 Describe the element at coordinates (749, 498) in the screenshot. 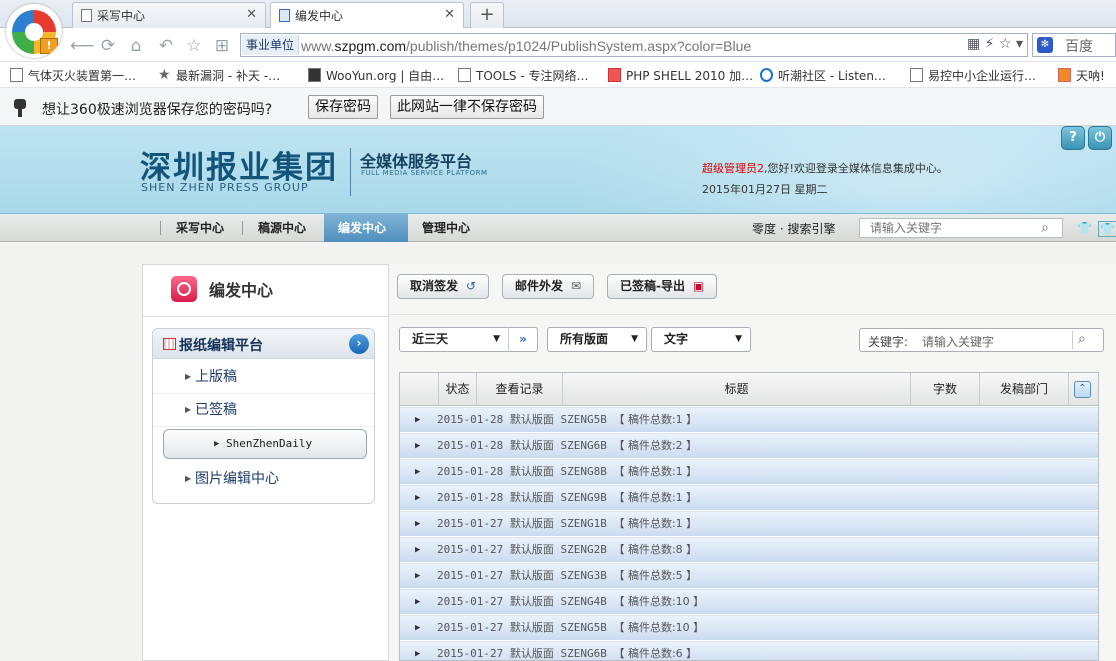

I see `table-row: ▶ 2015-01-28 默认版面 SZENG9B 【 稿件总数:1 】` at that location.